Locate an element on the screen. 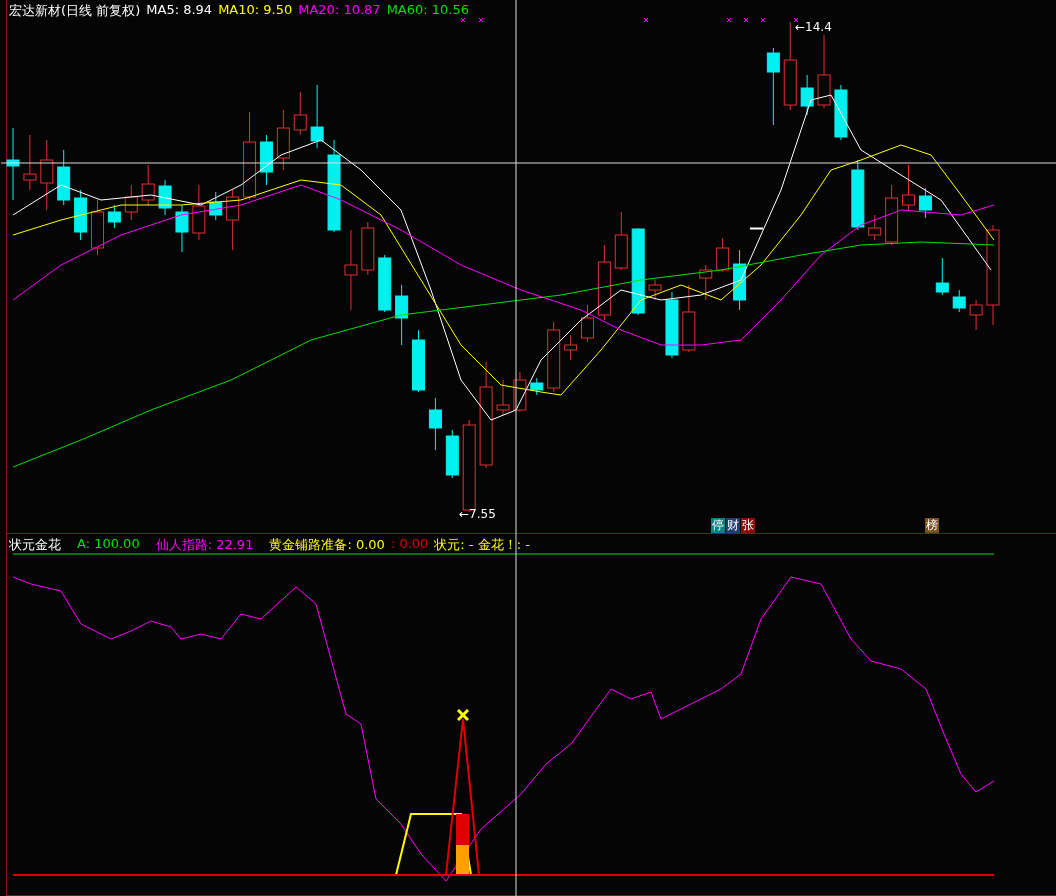 The height and width of the screenshot is (896, 1056). cross-marker-icon is located at coordinates (463, 715).